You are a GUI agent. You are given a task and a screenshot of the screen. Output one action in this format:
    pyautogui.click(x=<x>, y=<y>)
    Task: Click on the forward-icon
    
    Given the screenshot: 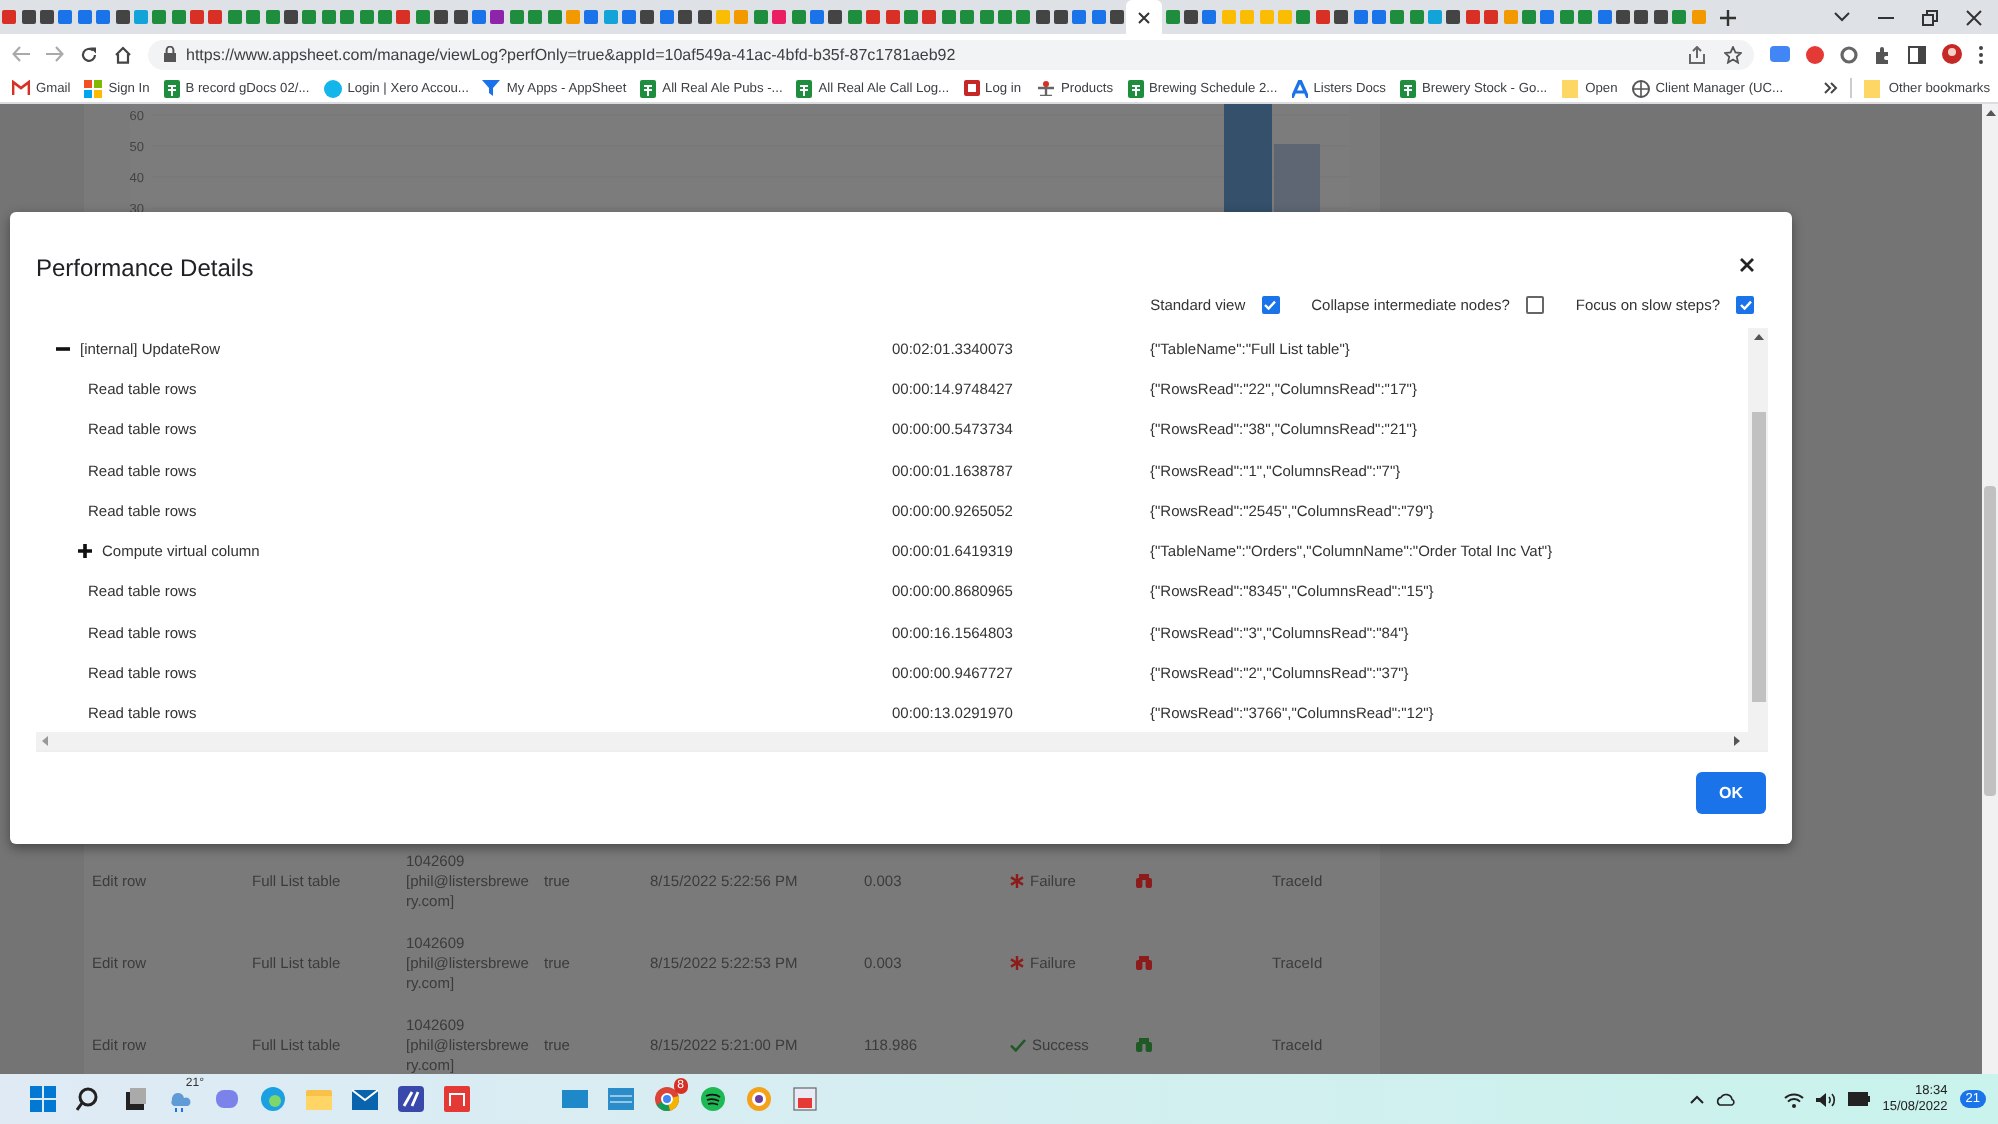 What is the action you would take?
    pyautogui.click(x=55, y=54)
    